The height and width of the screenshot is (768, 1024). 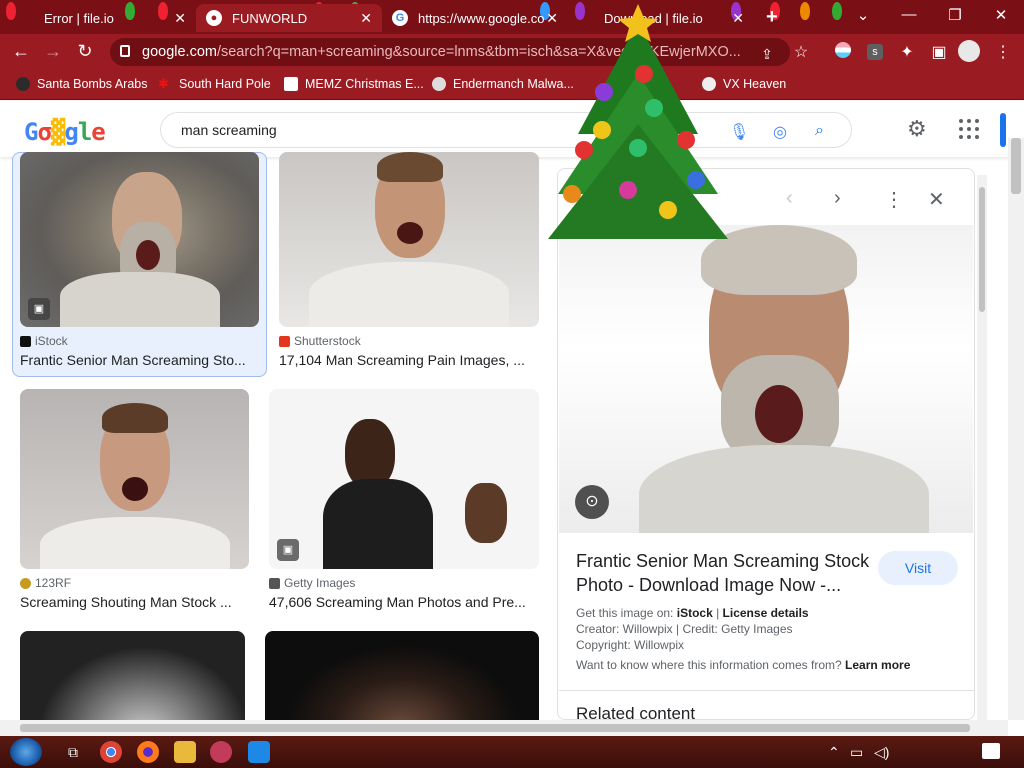 What do you see at coordinates (877, 665) in the screenshot?
I see `learn-more-link: Learn more` at bounding box center [877, 665].